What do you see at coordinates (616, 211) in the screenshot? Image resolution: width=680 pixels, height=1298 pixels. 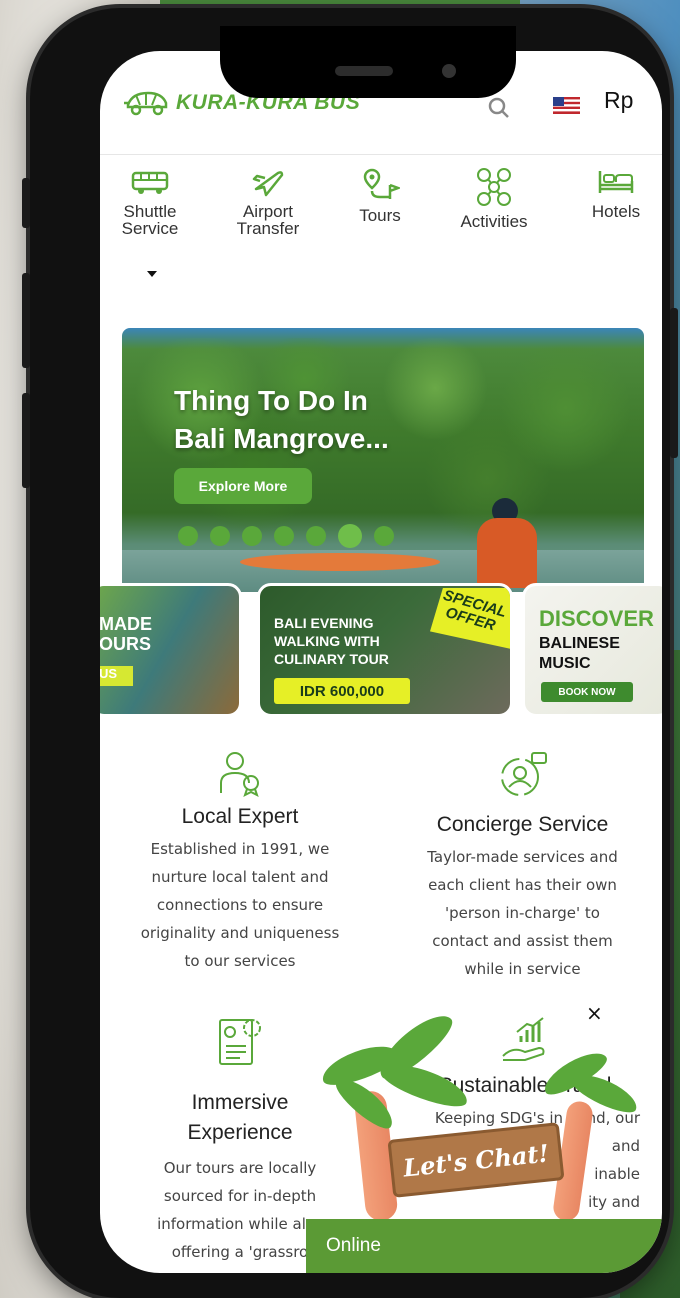 I see `nav-label: Hotels` at bounding box center [616, 211].